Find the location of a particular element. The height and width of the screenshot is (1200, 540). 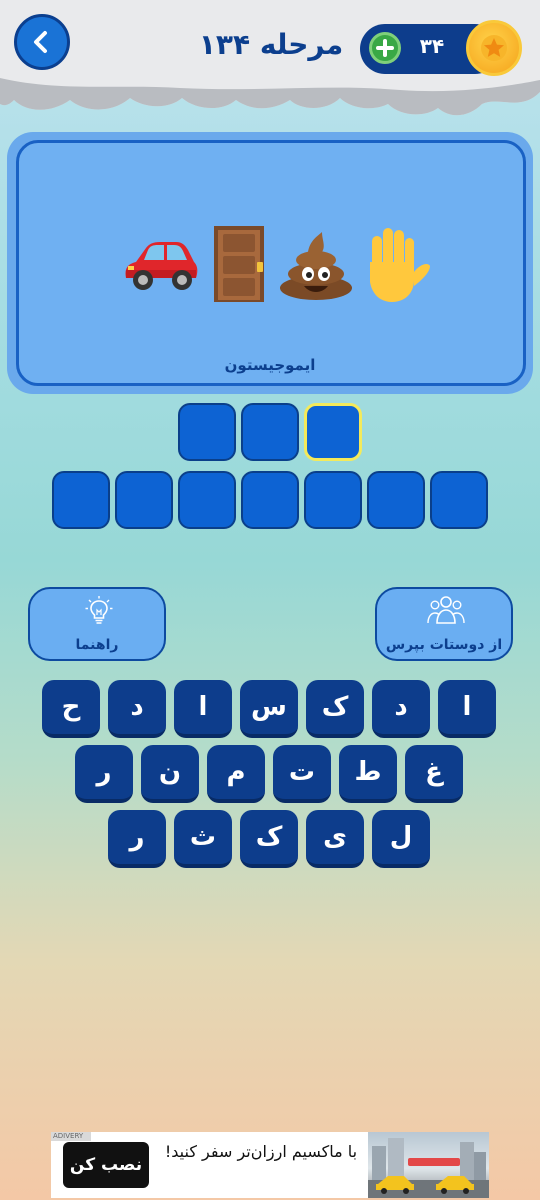

letter-key: ن is located at coordinates (170, 774).